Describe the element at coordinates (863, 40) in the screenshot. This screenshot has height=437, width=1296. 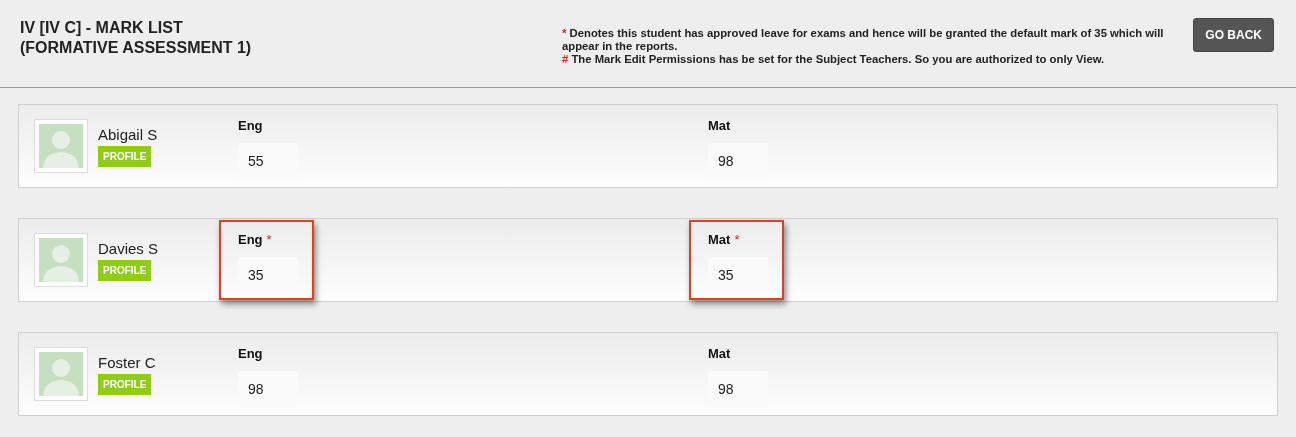
I see `note-text: * Denotes this student has approved leave for exams and hence will be granted the default mark of 35 which will appear in the reports.` at that location.